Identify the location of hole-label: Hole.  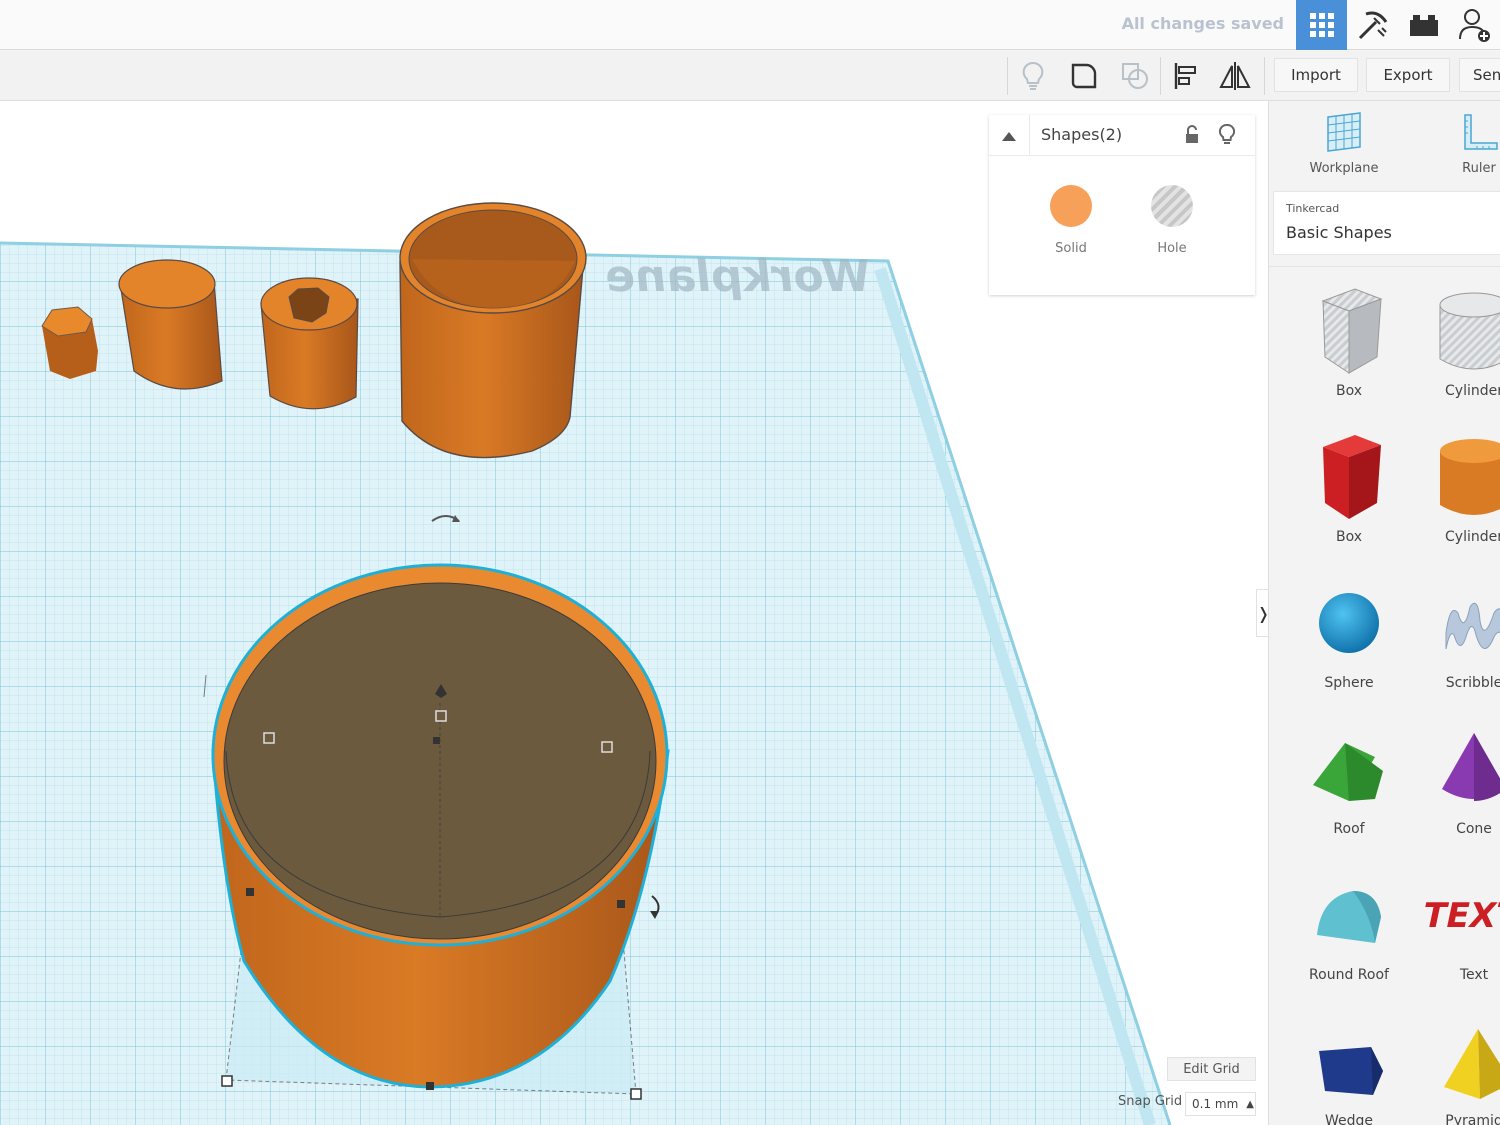
(1172, 248).